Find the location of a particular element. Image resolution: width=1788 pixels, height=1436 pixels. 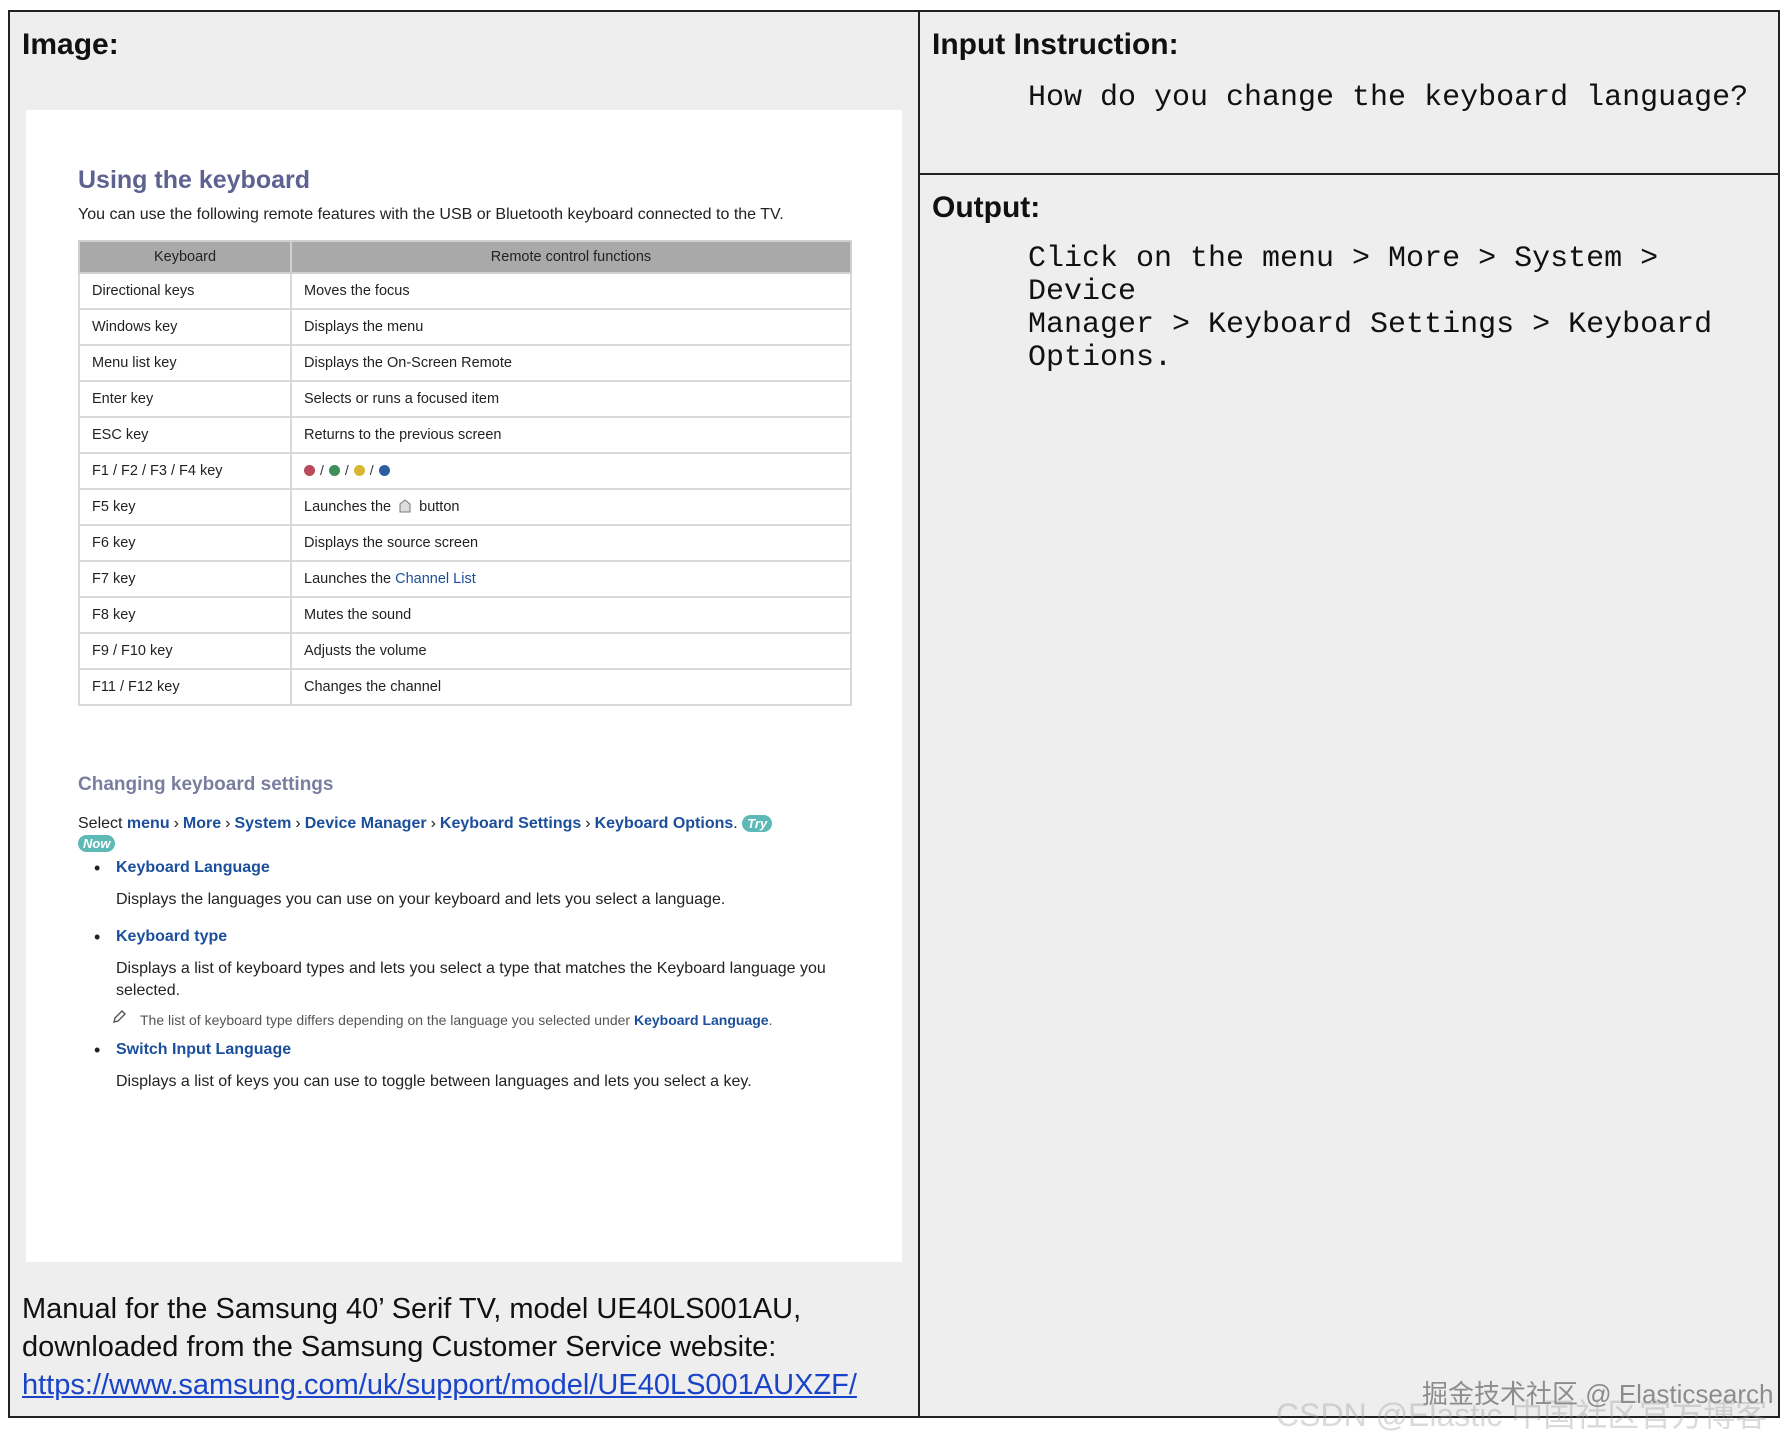

path-step-device-manager: Device Manager is located at coordinates (365, 823).